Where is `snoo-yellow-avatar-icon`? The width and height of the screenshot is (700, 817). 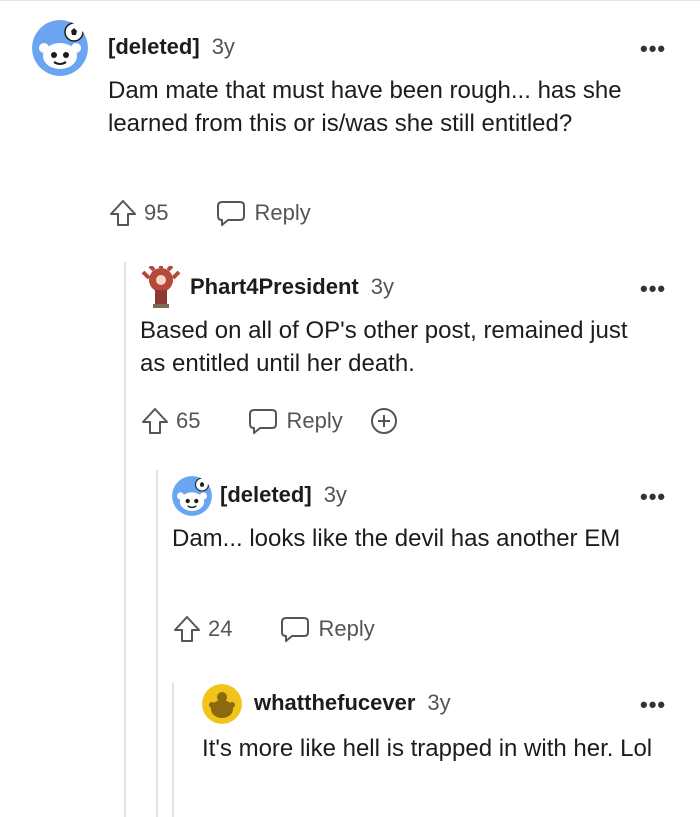
snoo-yellow-avatar-icon is located at coordinates (222, 704).